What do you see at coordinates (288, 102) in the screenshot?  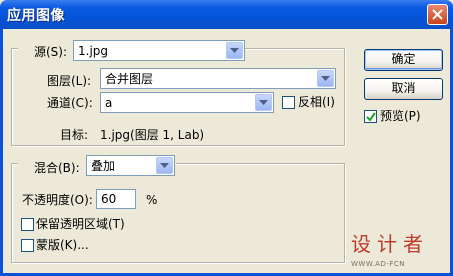 I see `invert-checkbox` at bounding box center [288, 102].